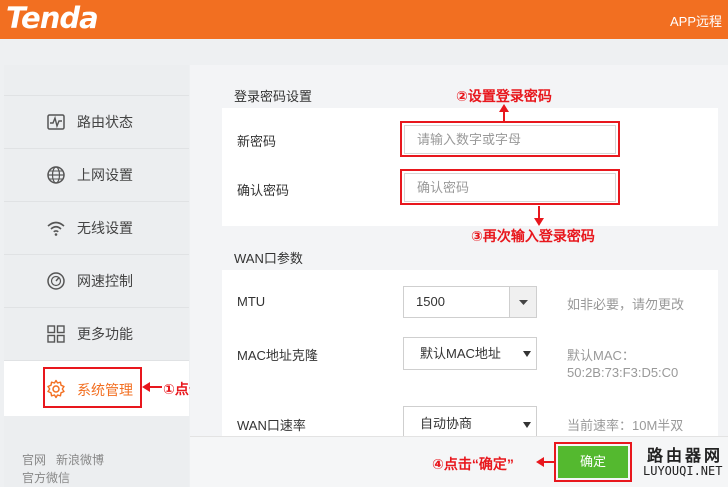 Image resolution: width=728 pixels, height=487 pixels. Describe the element at coordinates (364, 19) in the screenshot. I see `top-bar: Tenda APP远程` at that location.